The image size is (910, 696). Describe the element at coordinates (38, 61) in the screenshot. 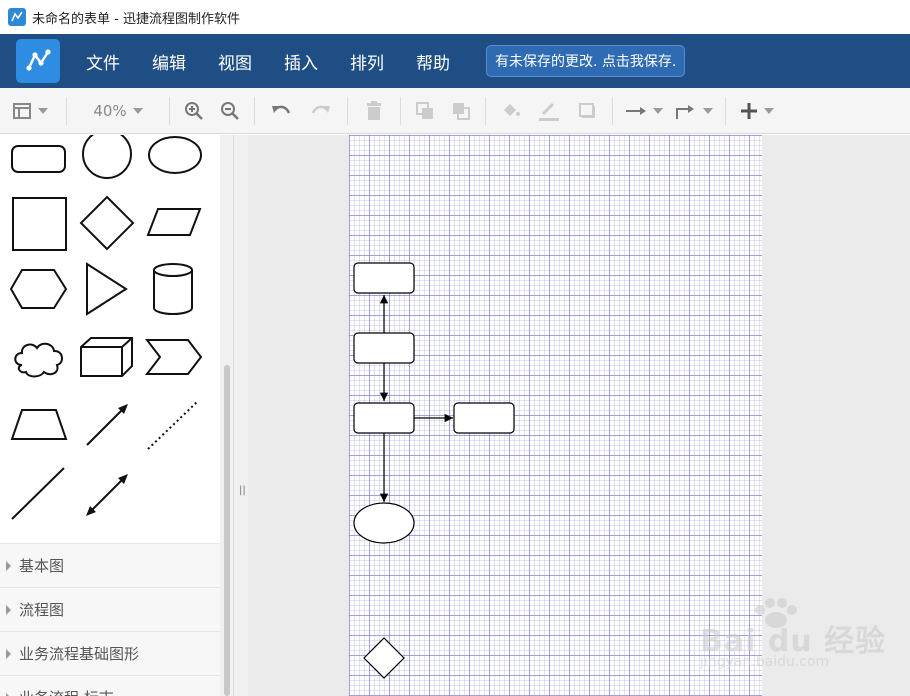

I see `app-logo-icon` at that location.